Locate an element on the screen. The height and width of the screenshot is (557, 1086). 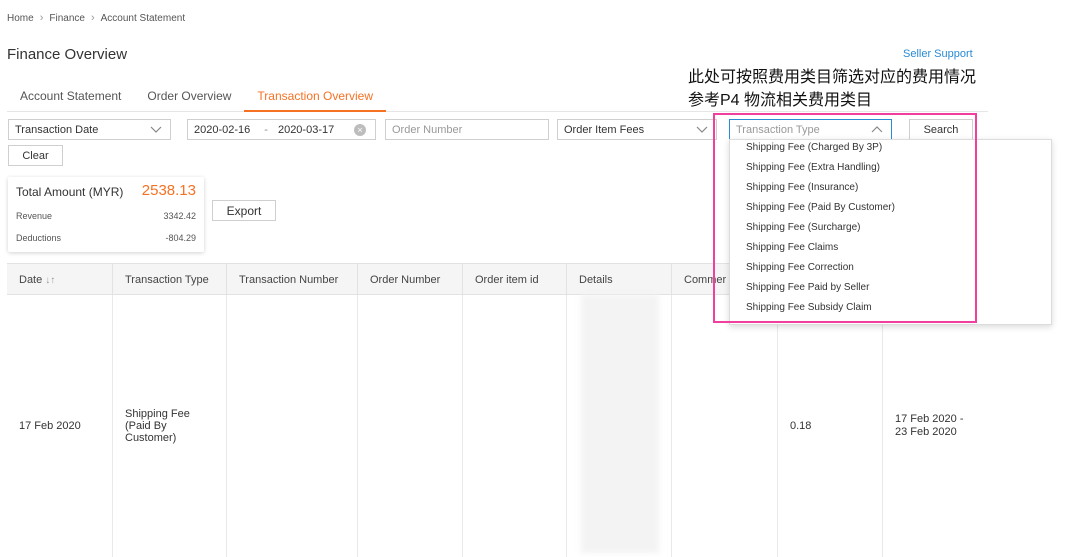
dropdown-option: Shipping Fee (Surcharge) is located at coordinates (803, 227).